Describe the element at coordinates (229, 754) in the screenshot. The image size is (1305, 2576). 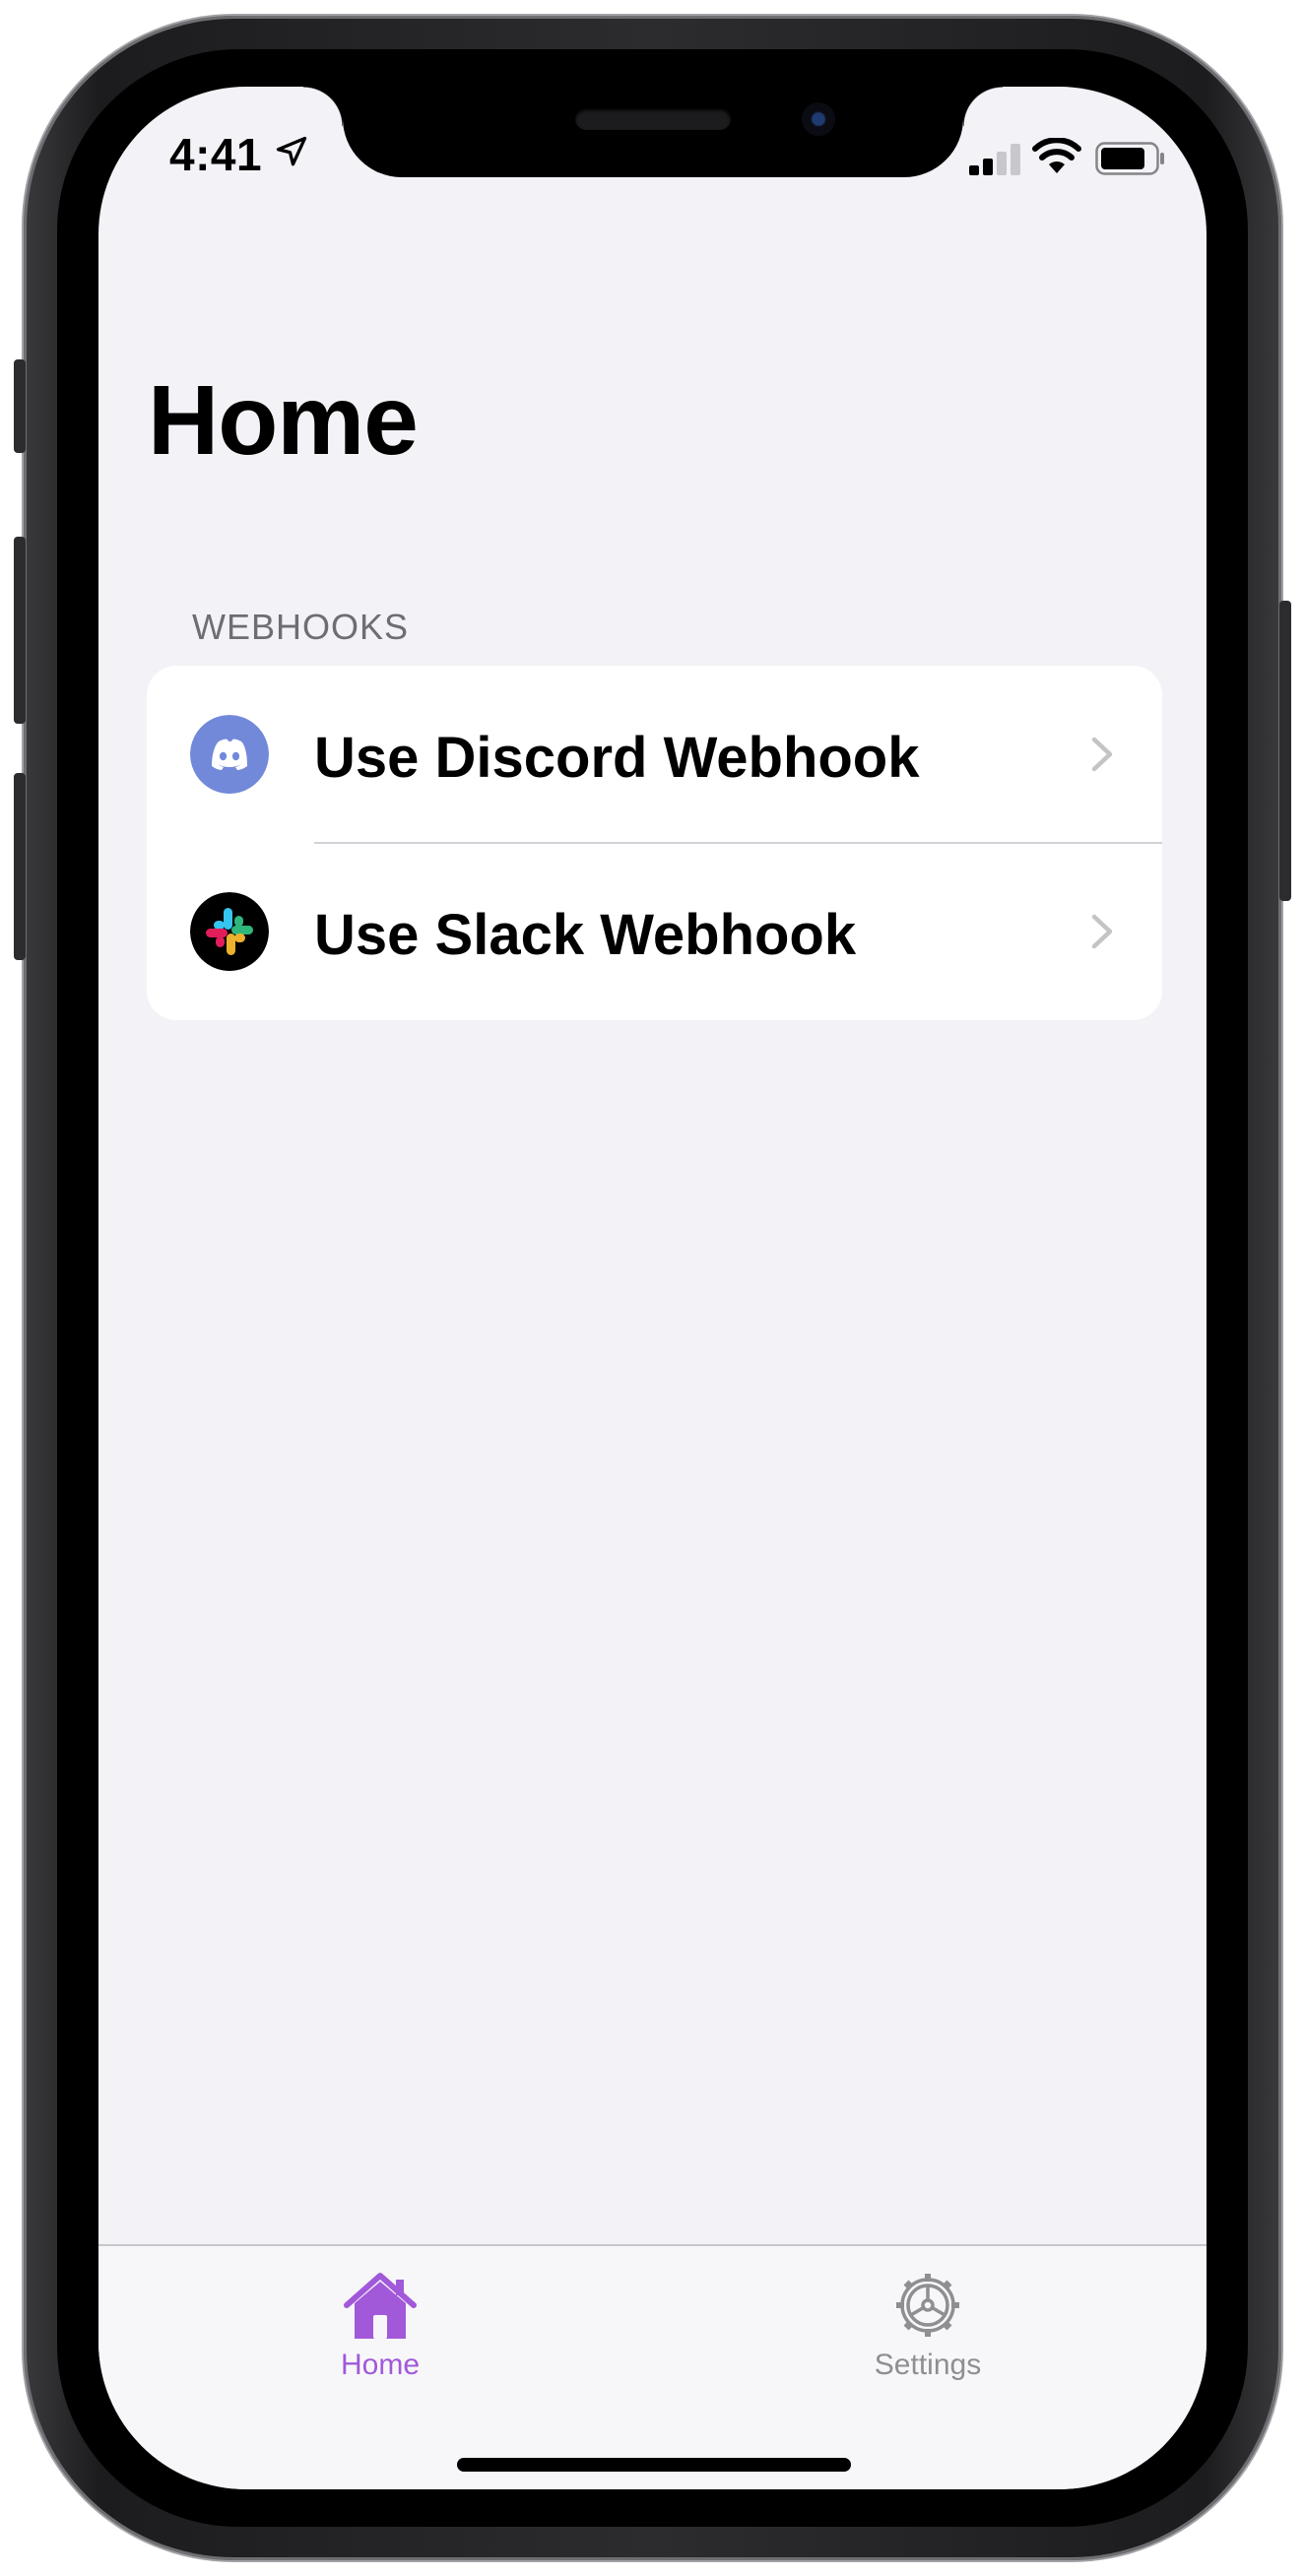
I see `discord-icon` at that location.